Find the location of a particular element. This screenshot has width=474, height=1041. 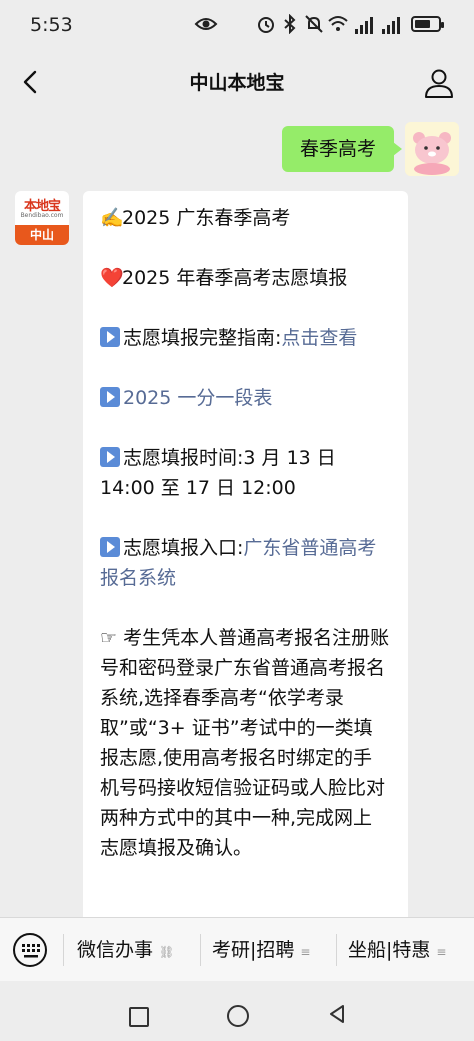

writing-hand-icon: ✍️ is located at coordinates (112, 218).